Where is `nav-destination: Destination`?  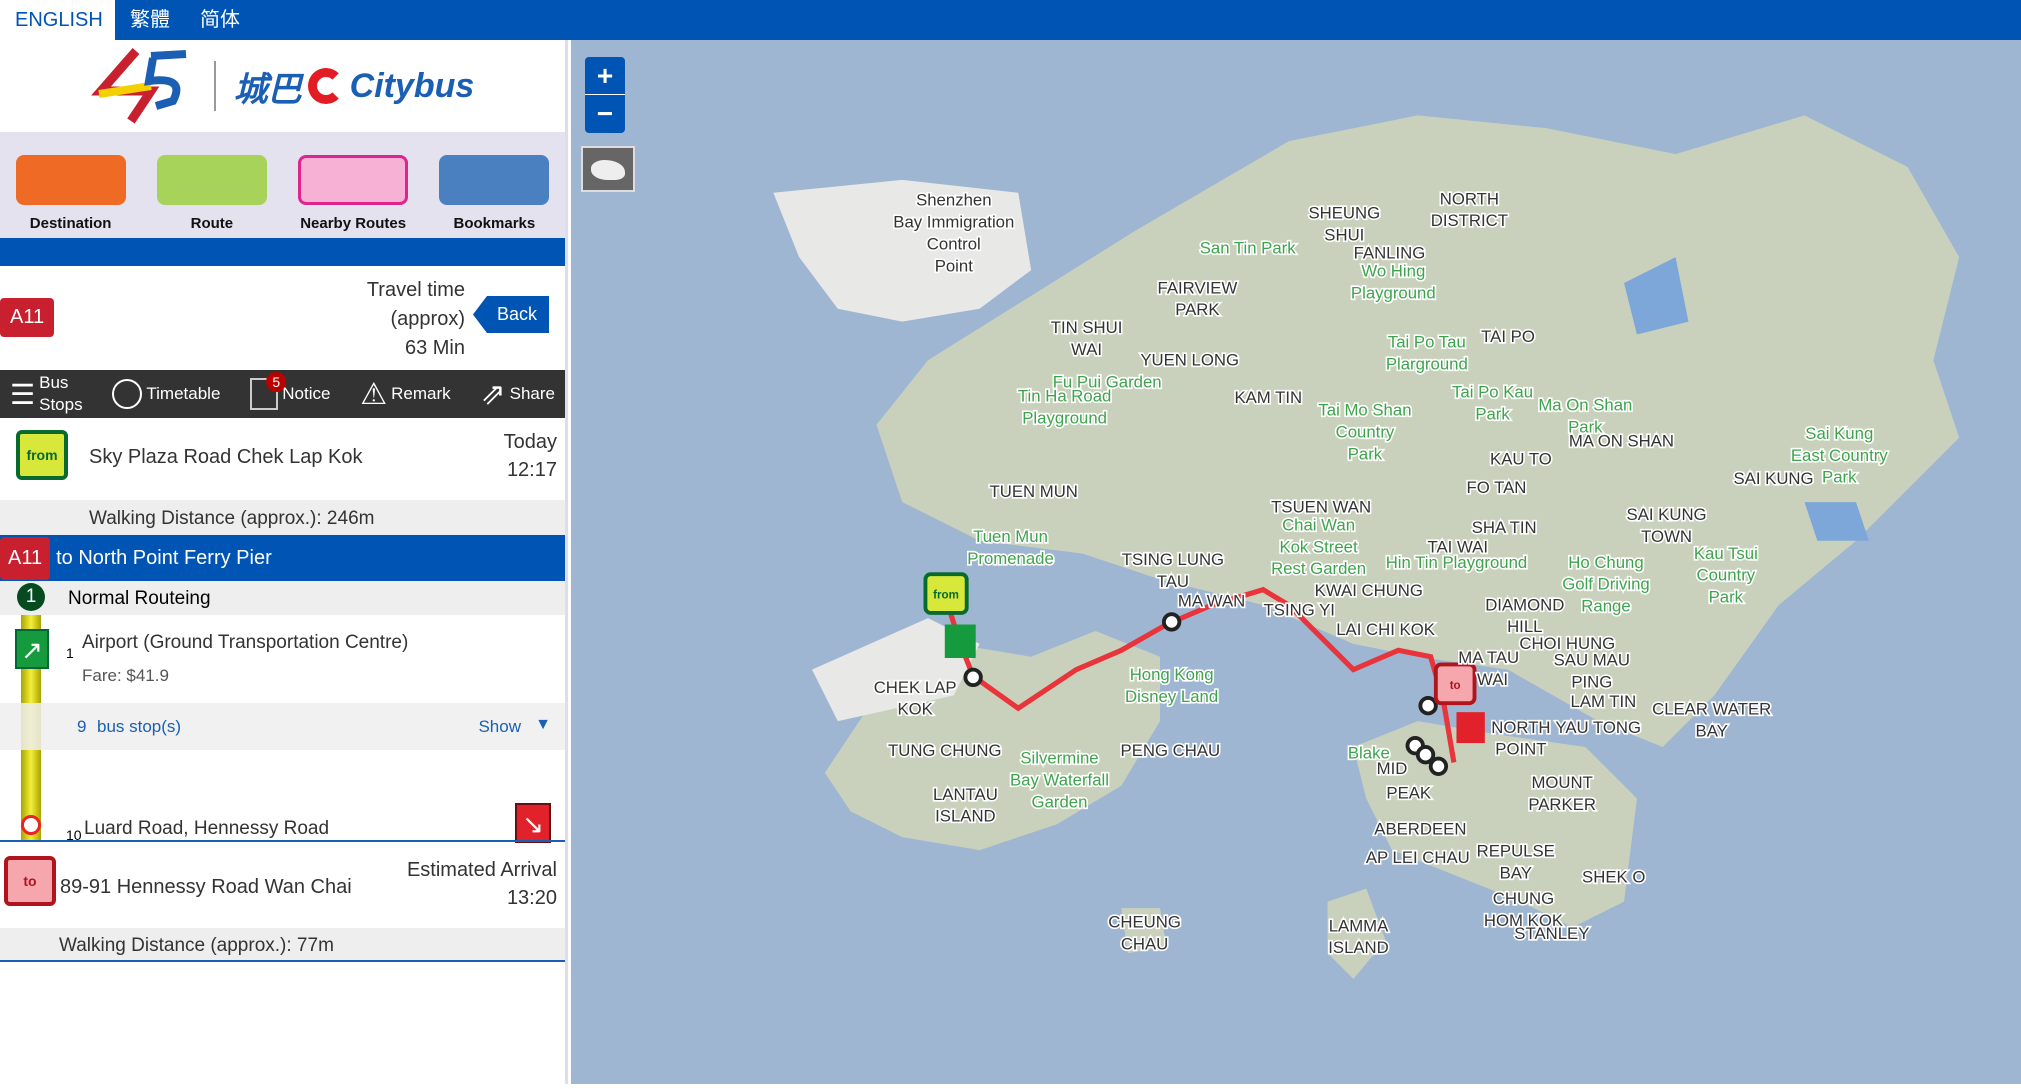
nav-destination: Destination is located at coordinates (71, 193).